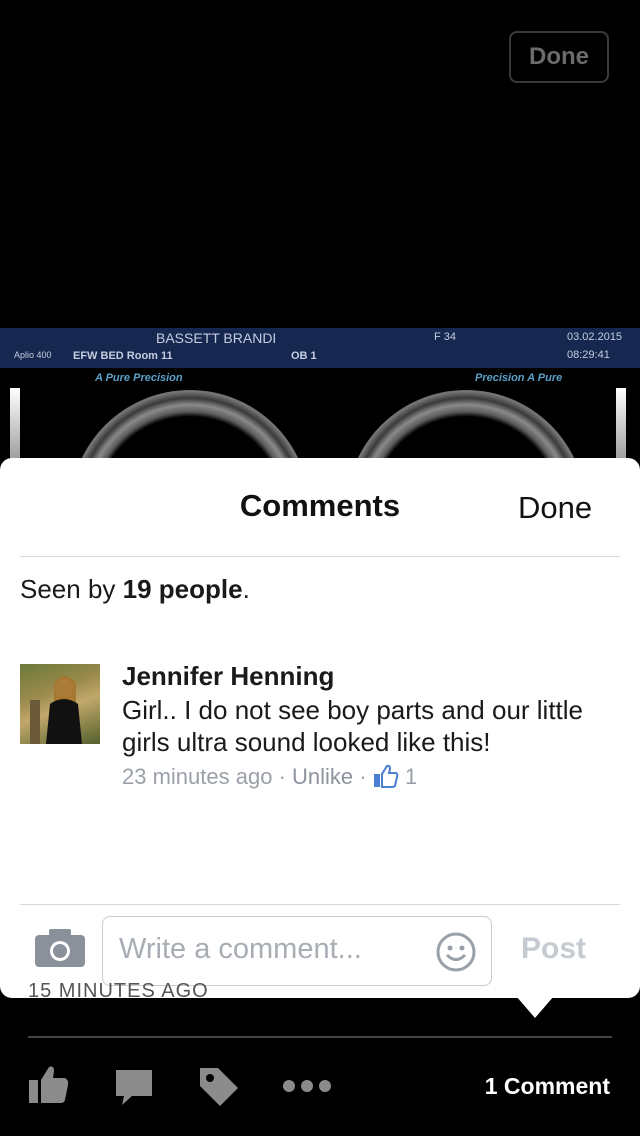 The image size is (640, 1136). Describe the element at coordinates (320, 1037) in the screenshot. I see `bottom-divider` at that location.